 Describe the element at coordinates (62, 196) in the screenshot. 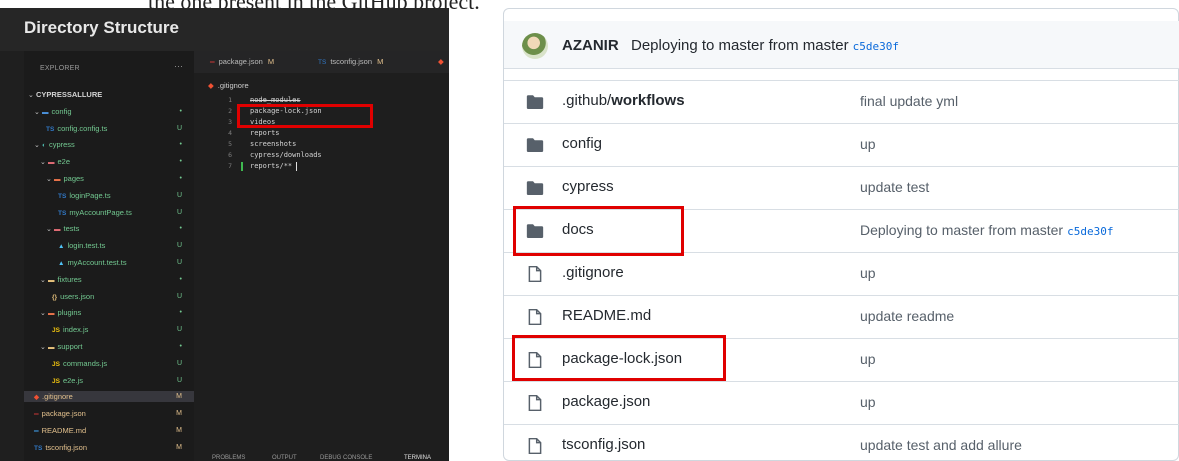

I see `typescript-file-icon: TS` at that location.